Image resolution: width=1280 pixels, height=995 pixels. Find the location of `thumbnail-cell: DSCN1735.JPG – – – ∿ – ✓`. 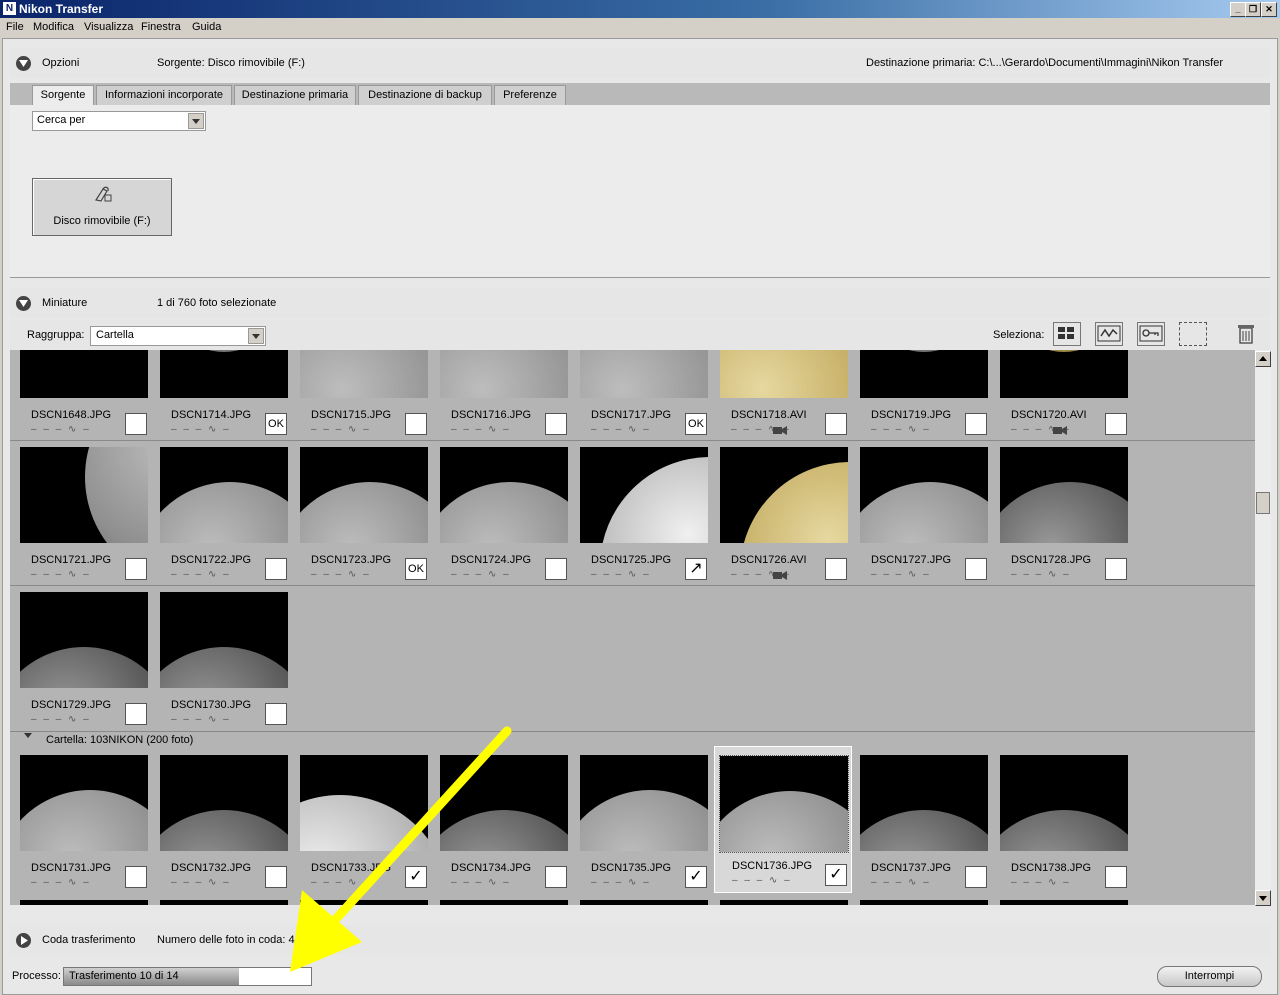

thumbnail-cell: DSCN1735.JPG – – – ∿ – ✓ is located at coordinates (639, 821).